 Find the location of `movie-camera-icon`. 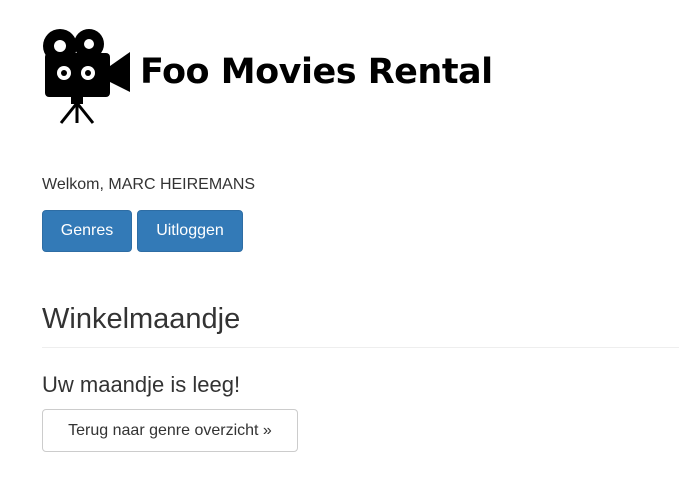

movie-camera-icon is located at coordinates (86, 76).